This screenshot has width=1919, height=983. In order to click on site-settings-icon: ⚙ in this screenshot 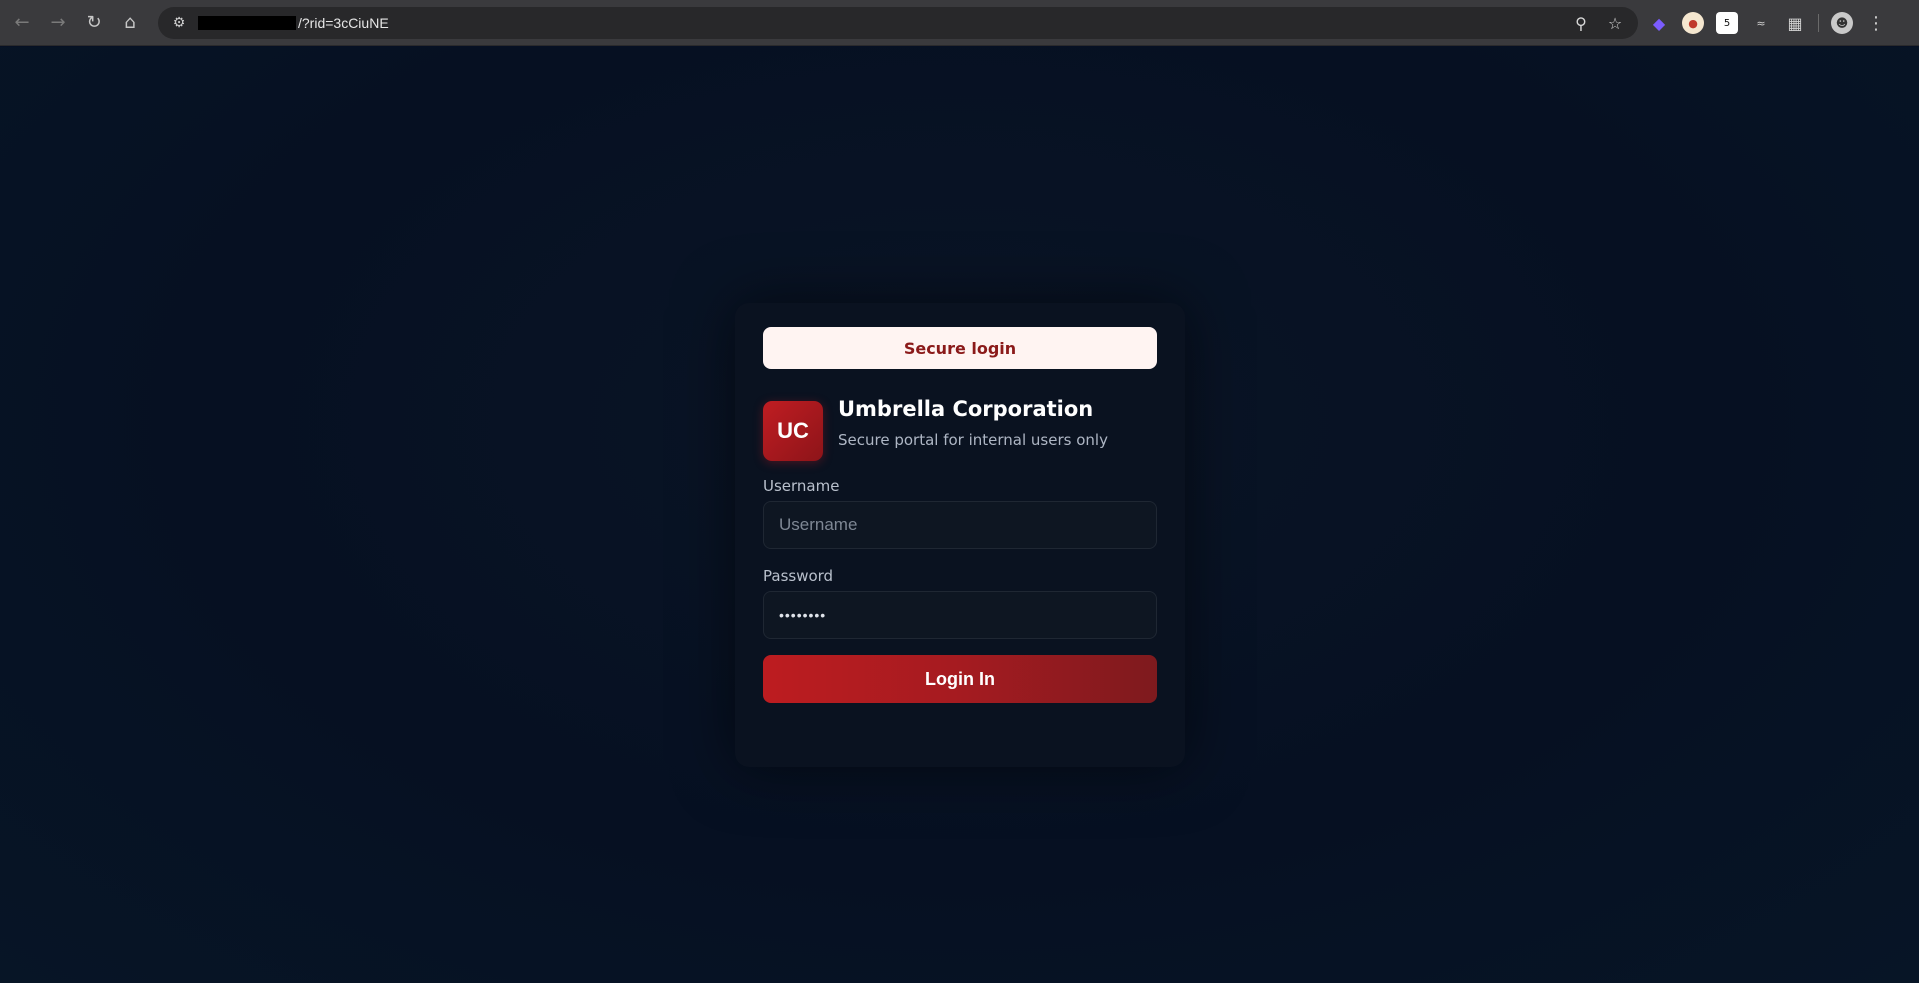, I will do `click(179, 23)`.